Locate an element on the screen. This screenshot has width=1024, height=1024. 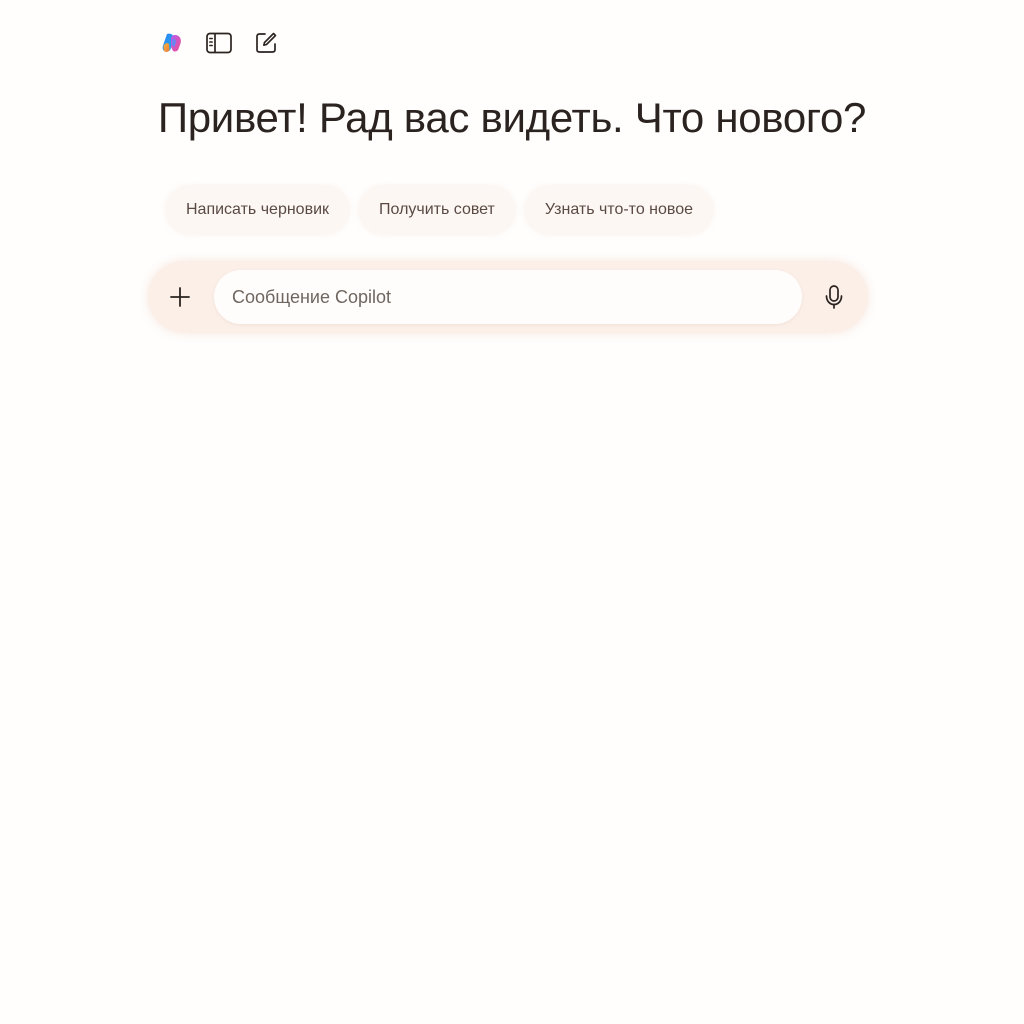
plus-icon is located at coordinates (180, 297).